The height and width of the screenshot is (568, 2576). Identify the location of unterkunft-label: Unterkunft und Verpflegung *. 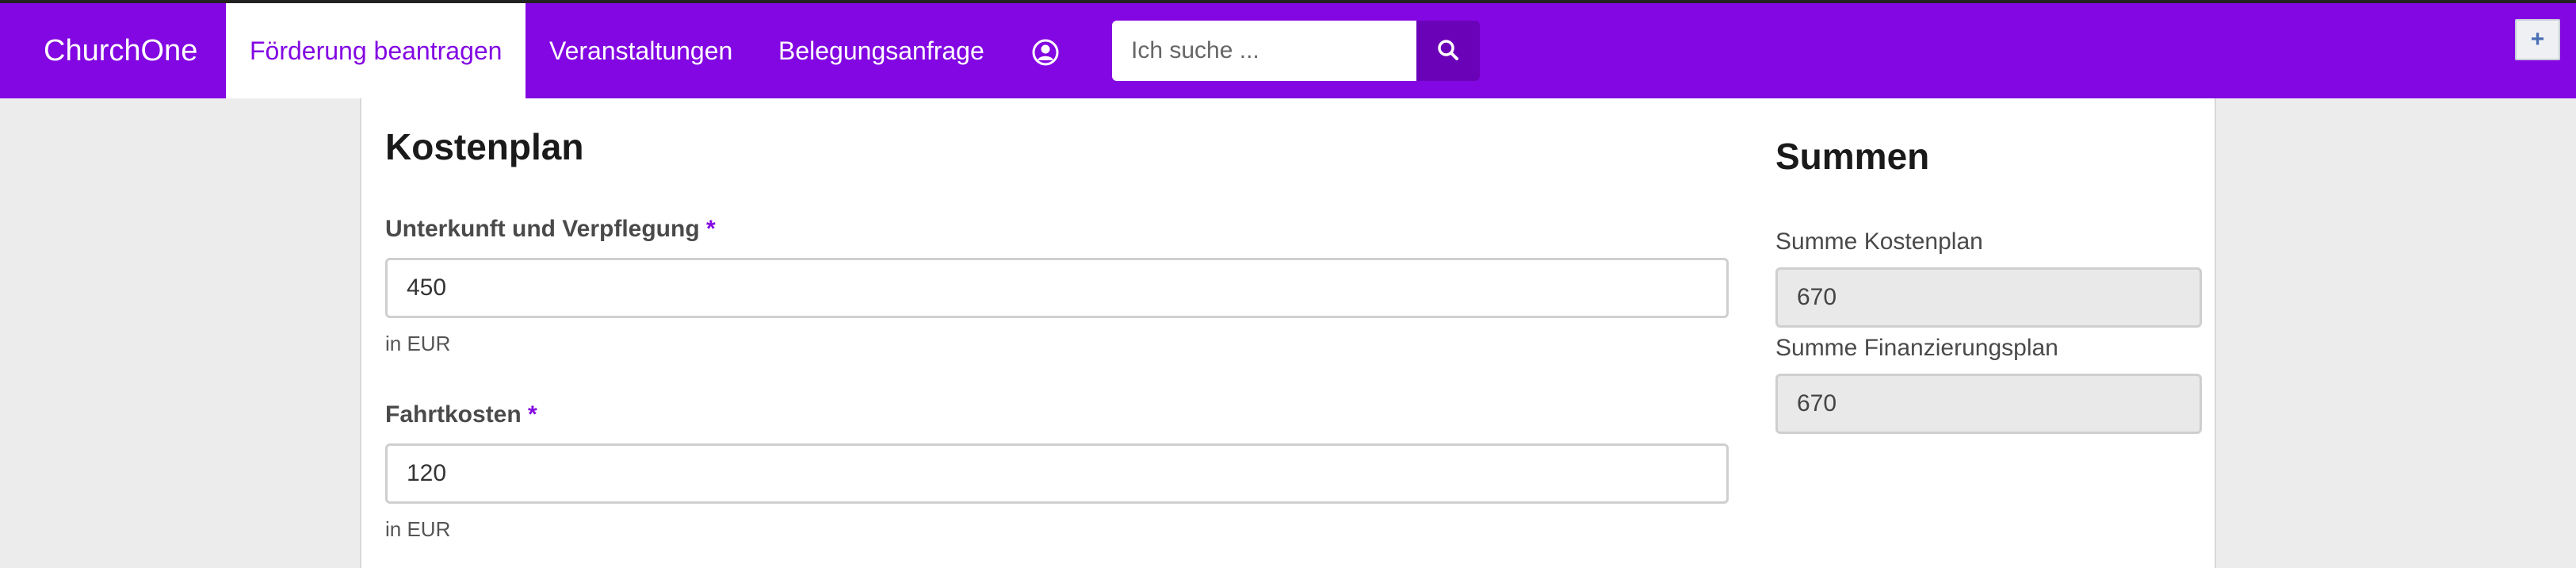
(550, 230).